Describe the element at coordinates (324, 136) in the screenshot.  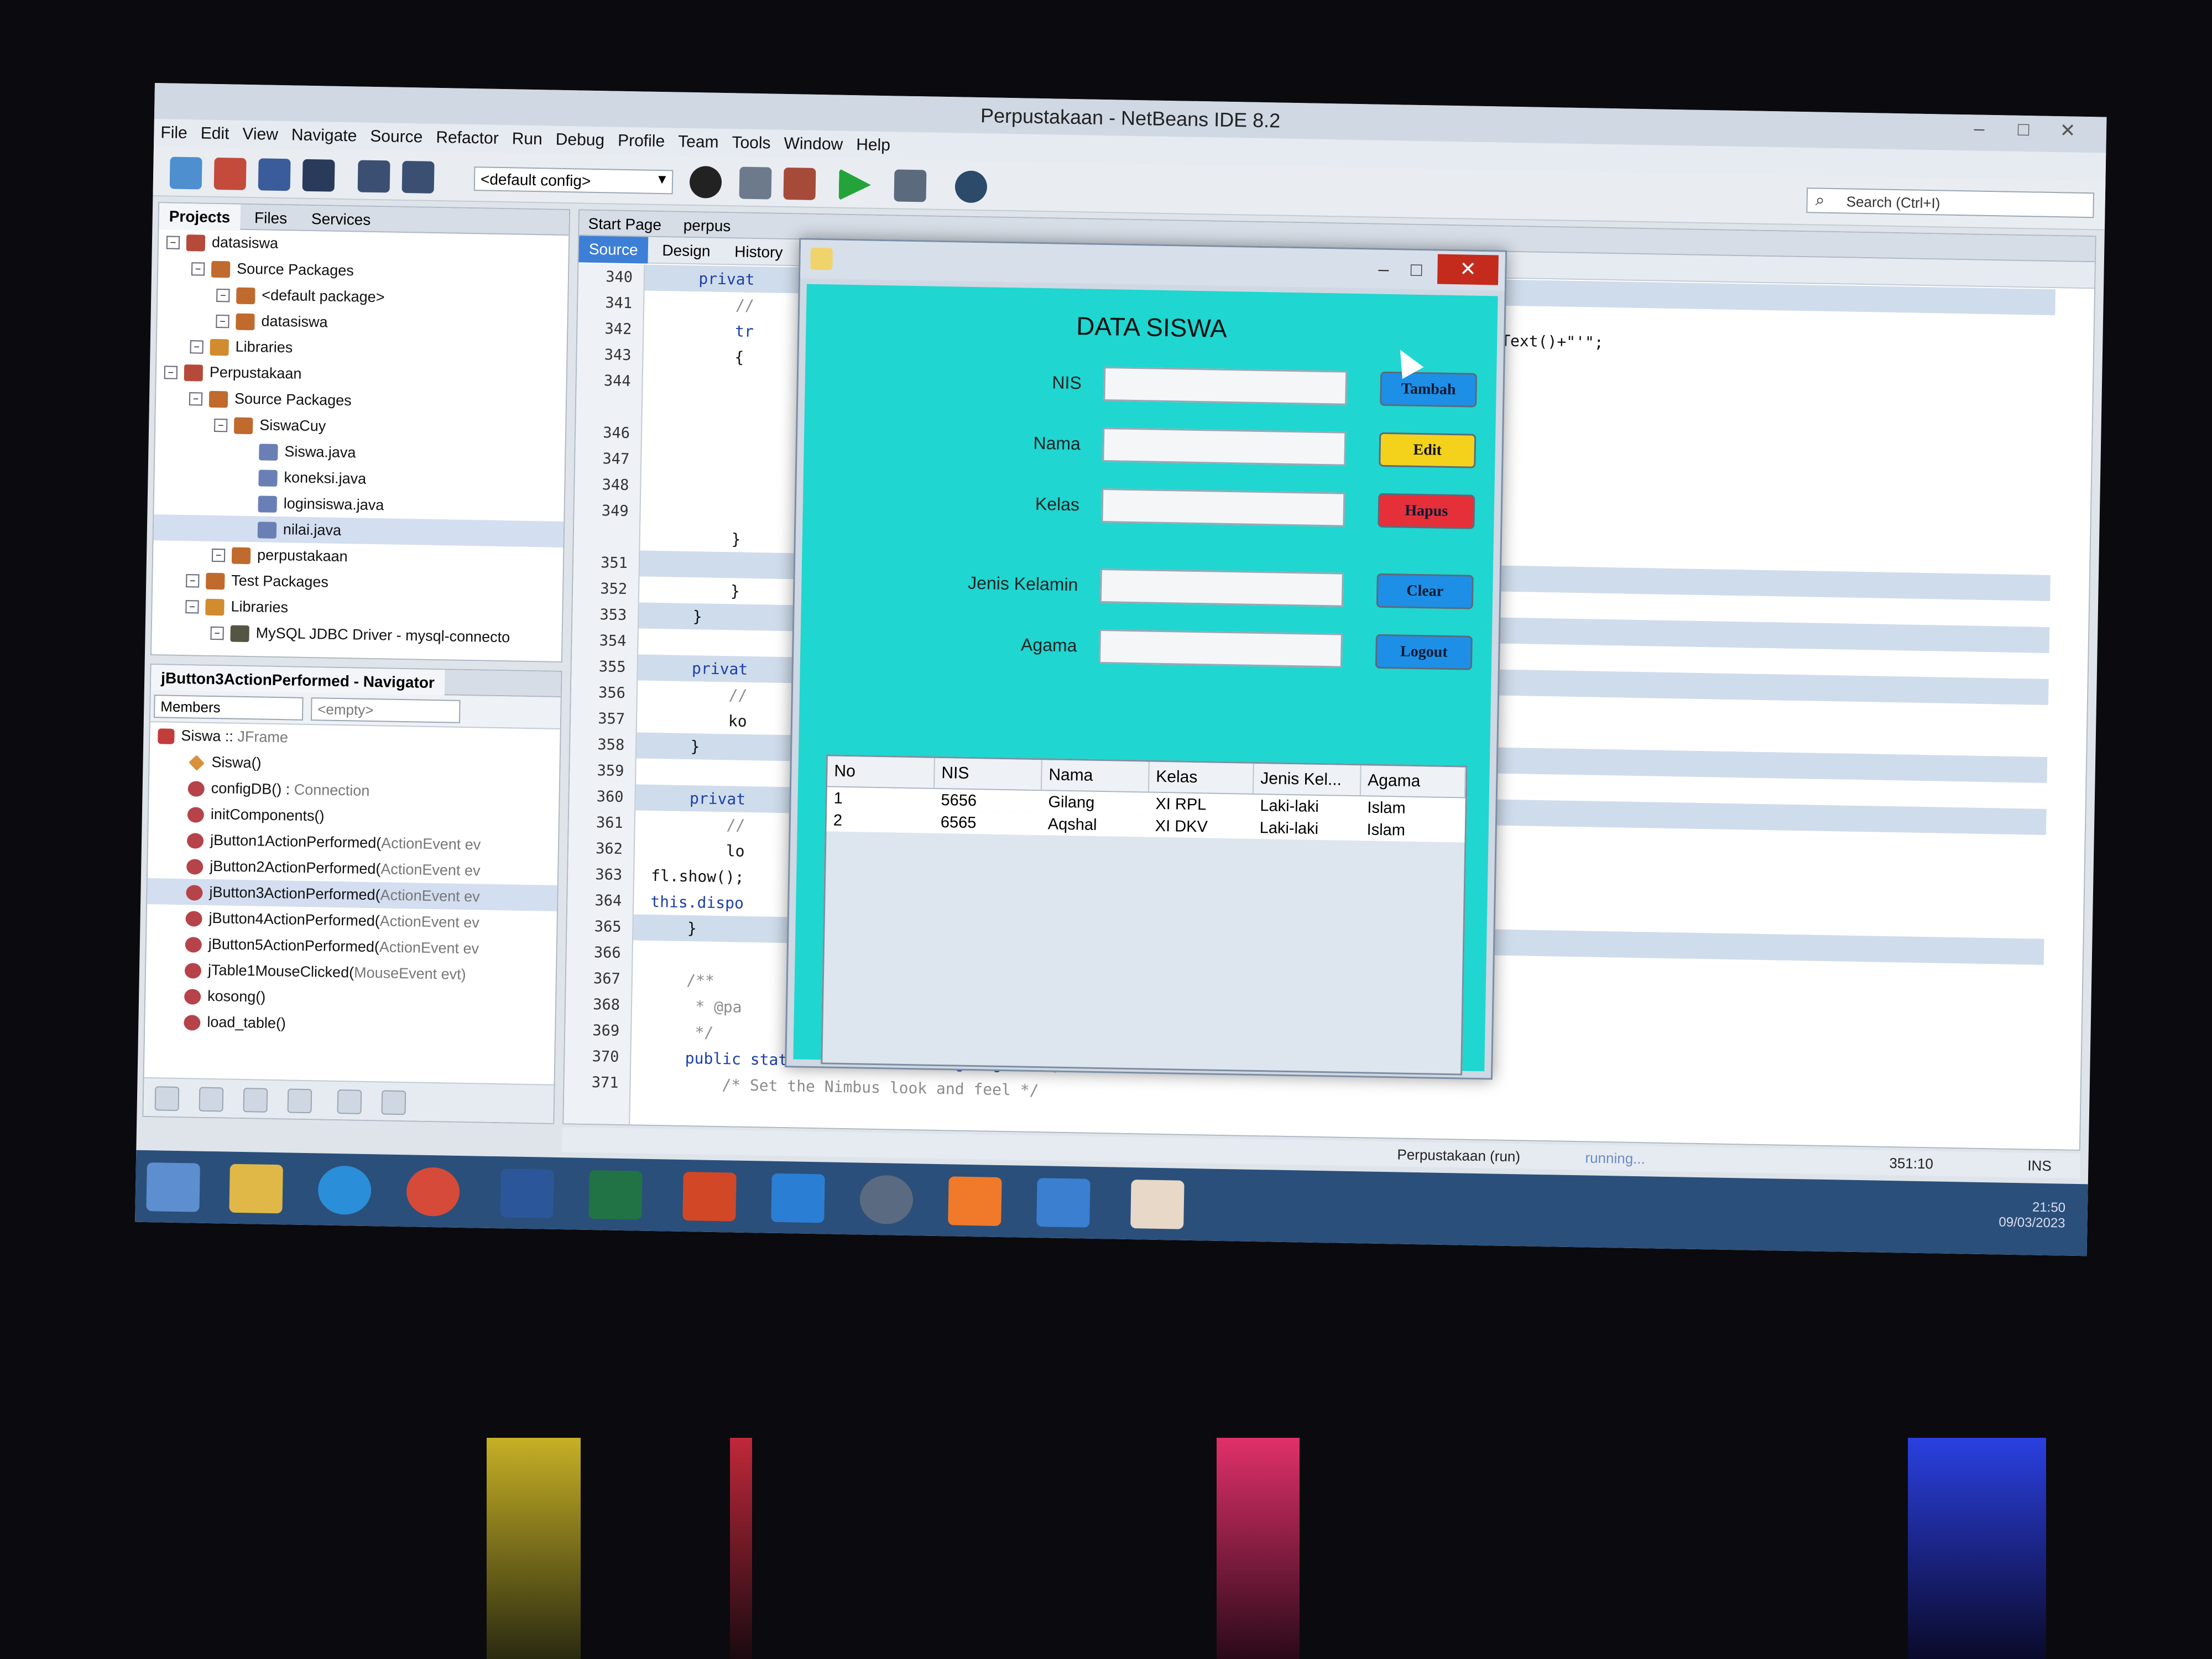
I see `menu-navigate: Navigate` at that location.